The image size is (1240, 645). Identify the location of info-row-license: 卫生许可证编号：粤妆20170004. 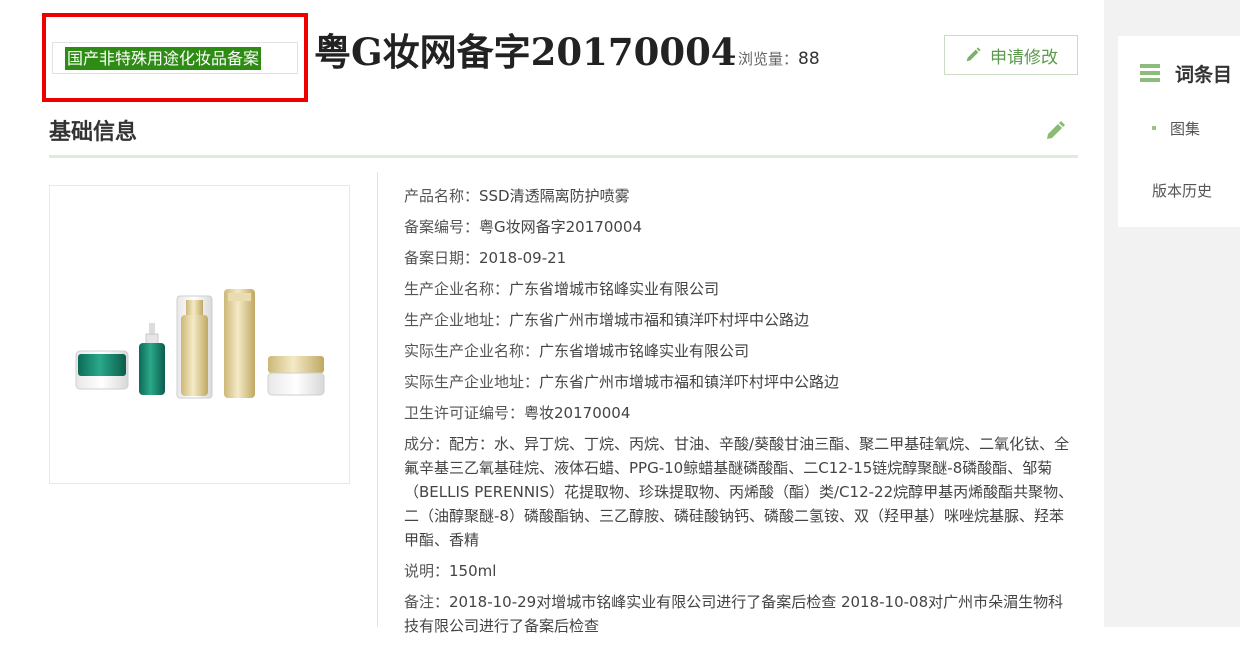
(740, 413).